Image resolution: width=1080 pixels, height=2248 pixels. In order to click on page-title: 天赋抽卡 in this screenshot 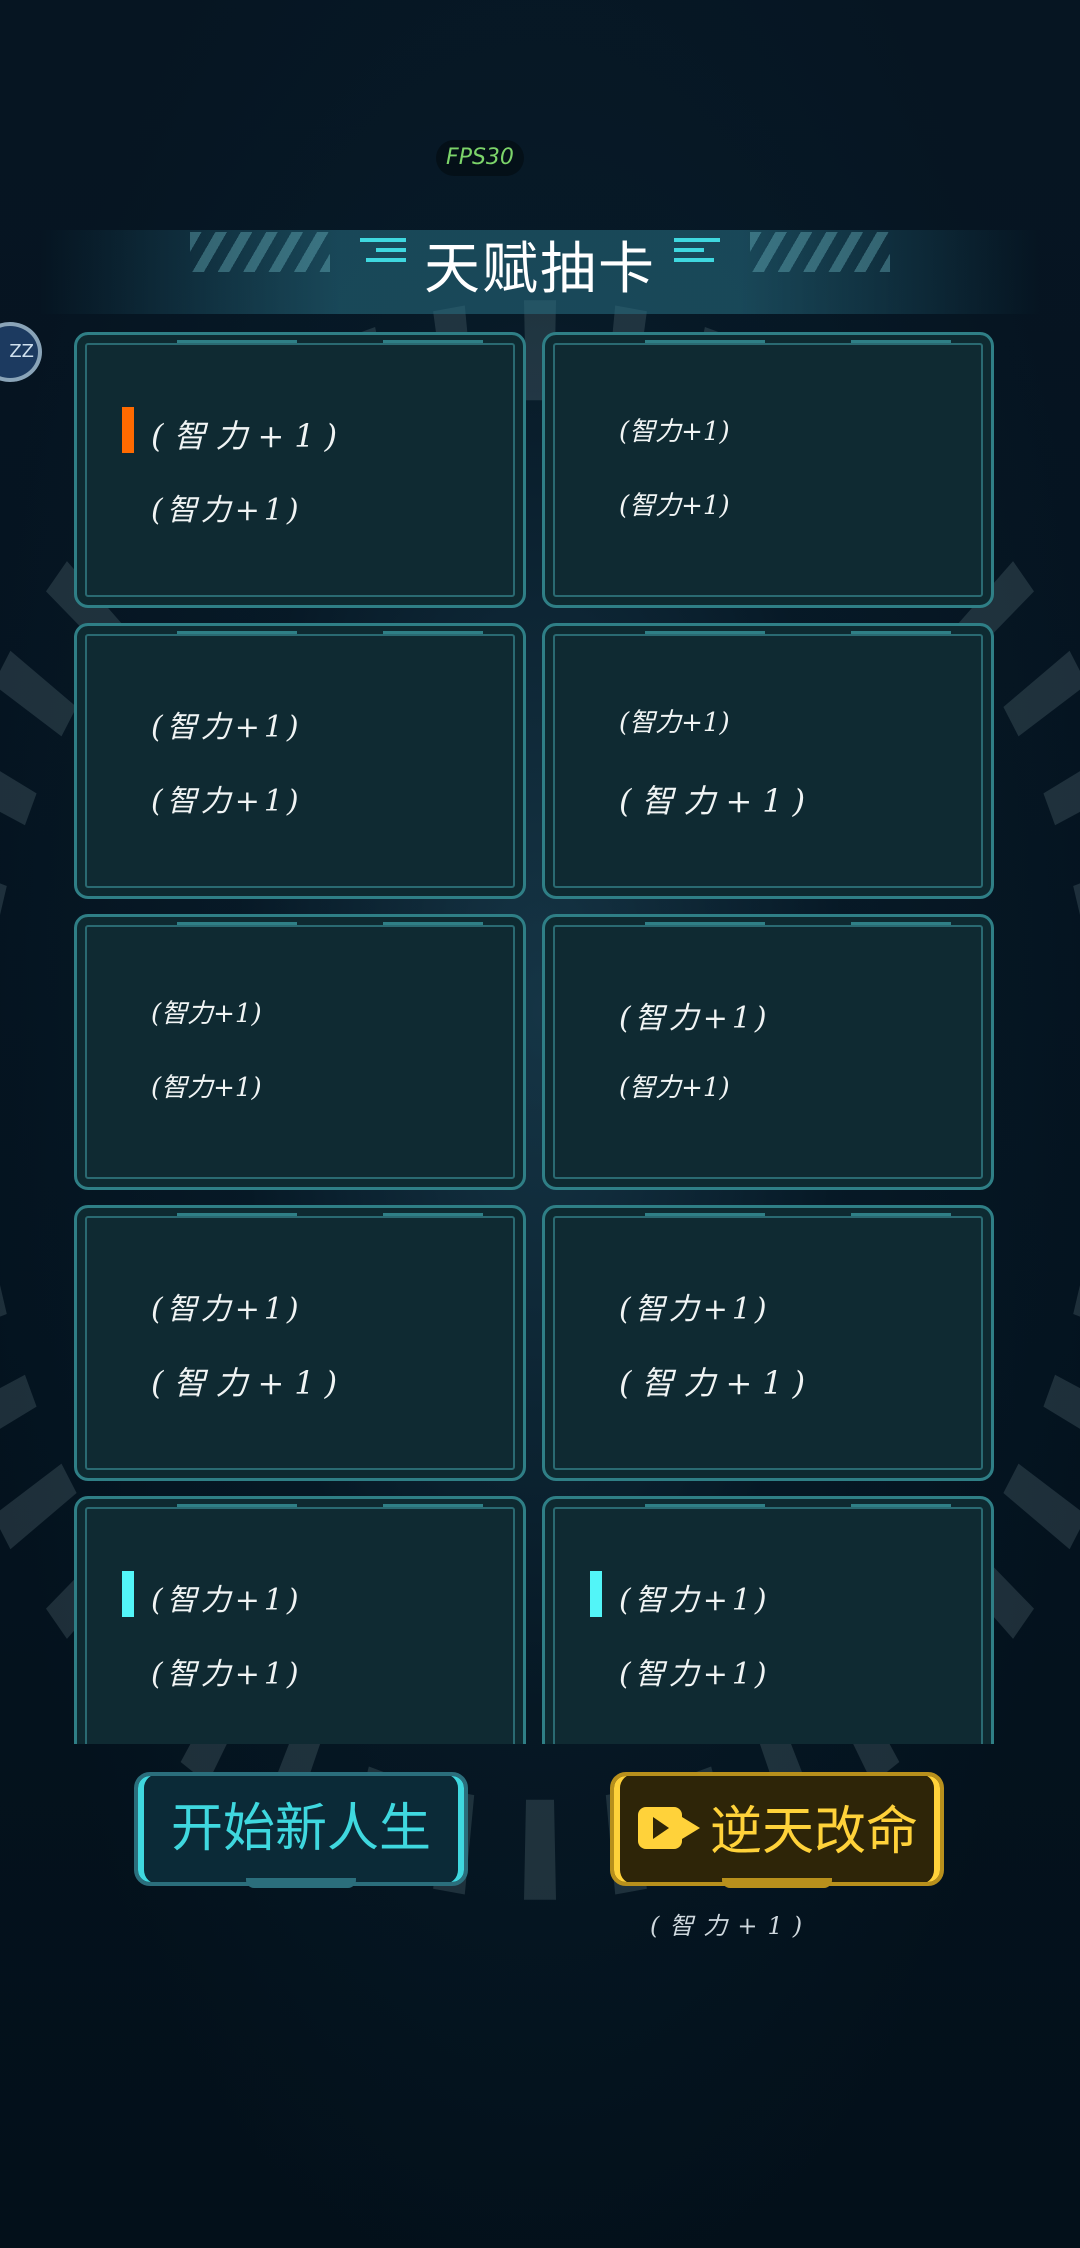, I will do `click(540, 269)`.